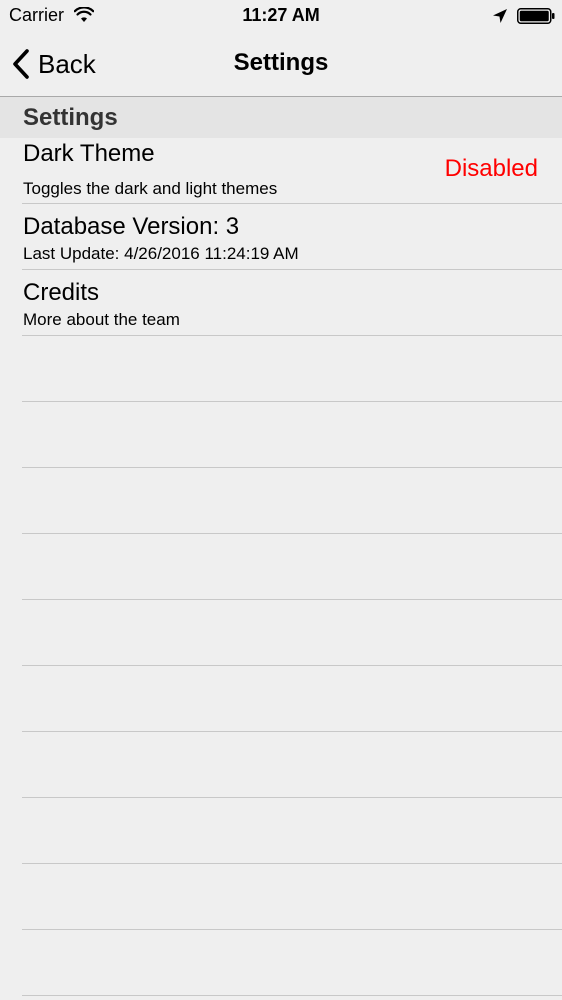  What do you see at coordinates (491, 168) in the screenshot?
I see `dark-theme-status: Disabled` at bounding box center [491, 168].